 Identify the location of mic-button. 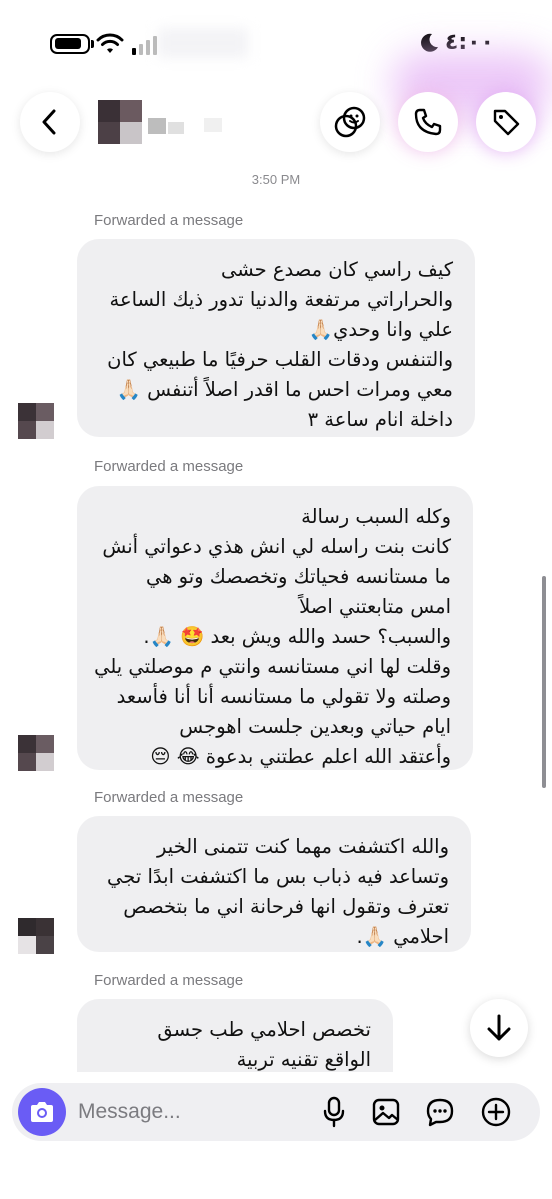
(334, 1112).